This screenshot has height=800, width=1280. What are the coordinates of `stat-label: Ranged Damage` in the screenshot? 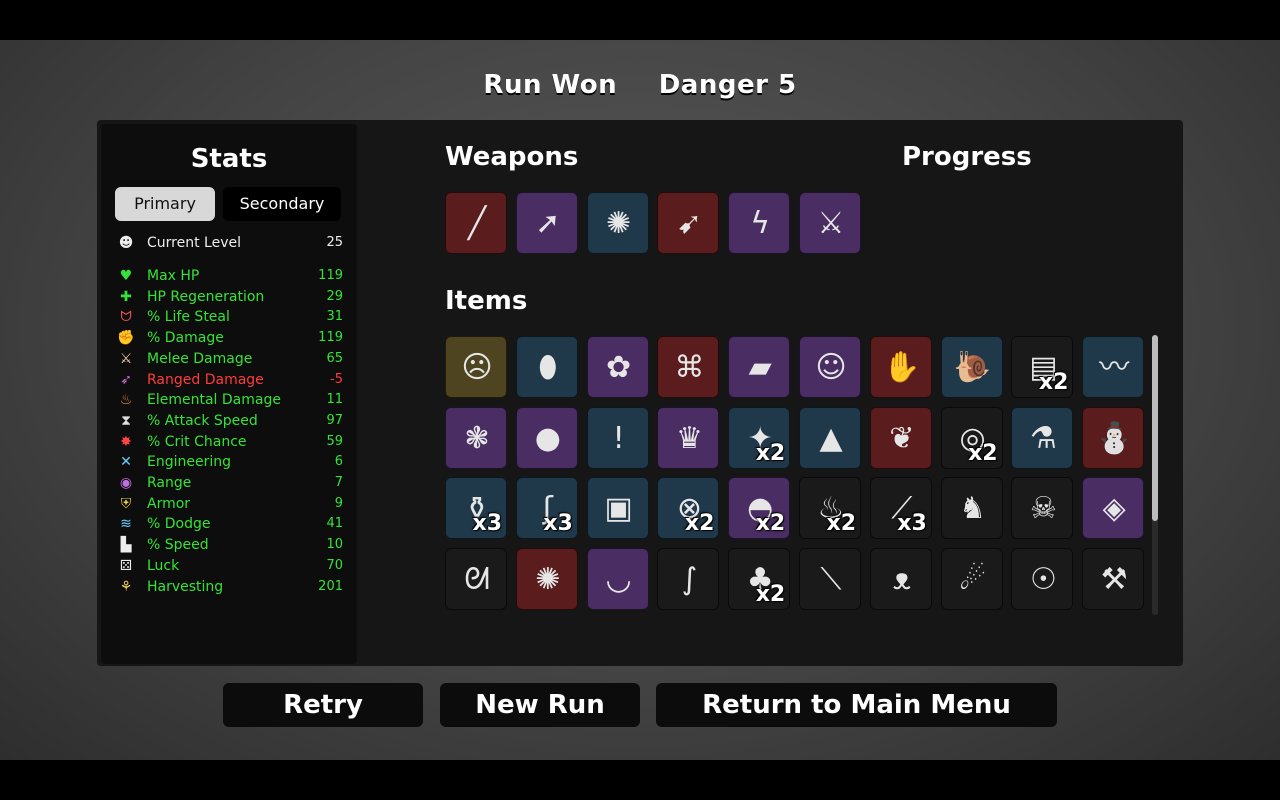 It's located at (205, 379).